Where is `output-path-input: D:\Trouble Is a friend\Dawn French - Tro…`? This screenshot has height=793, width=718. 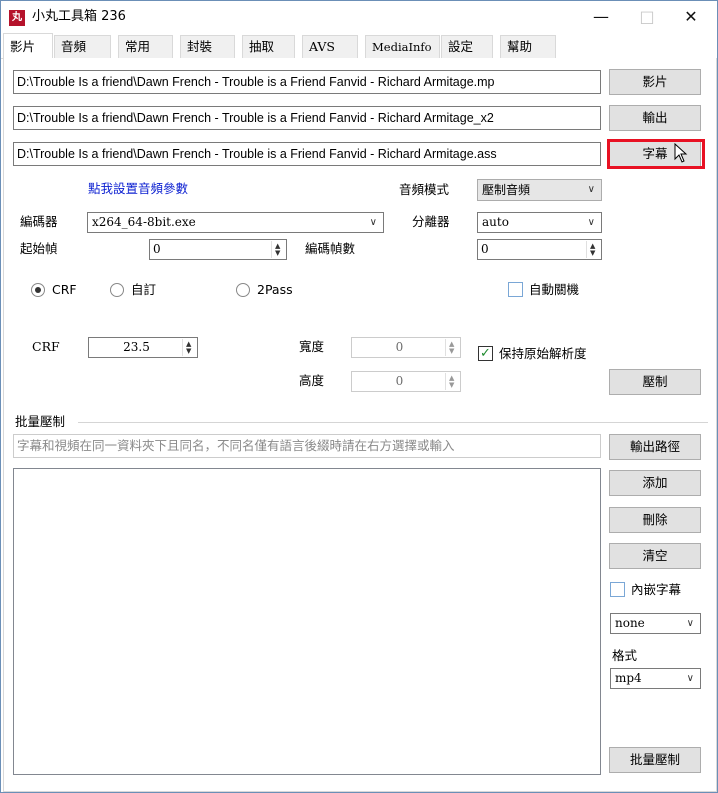 output-path-input: D:\Trouble Is a friend\Dawn French - Tro… is located at coordinates (307, 118).